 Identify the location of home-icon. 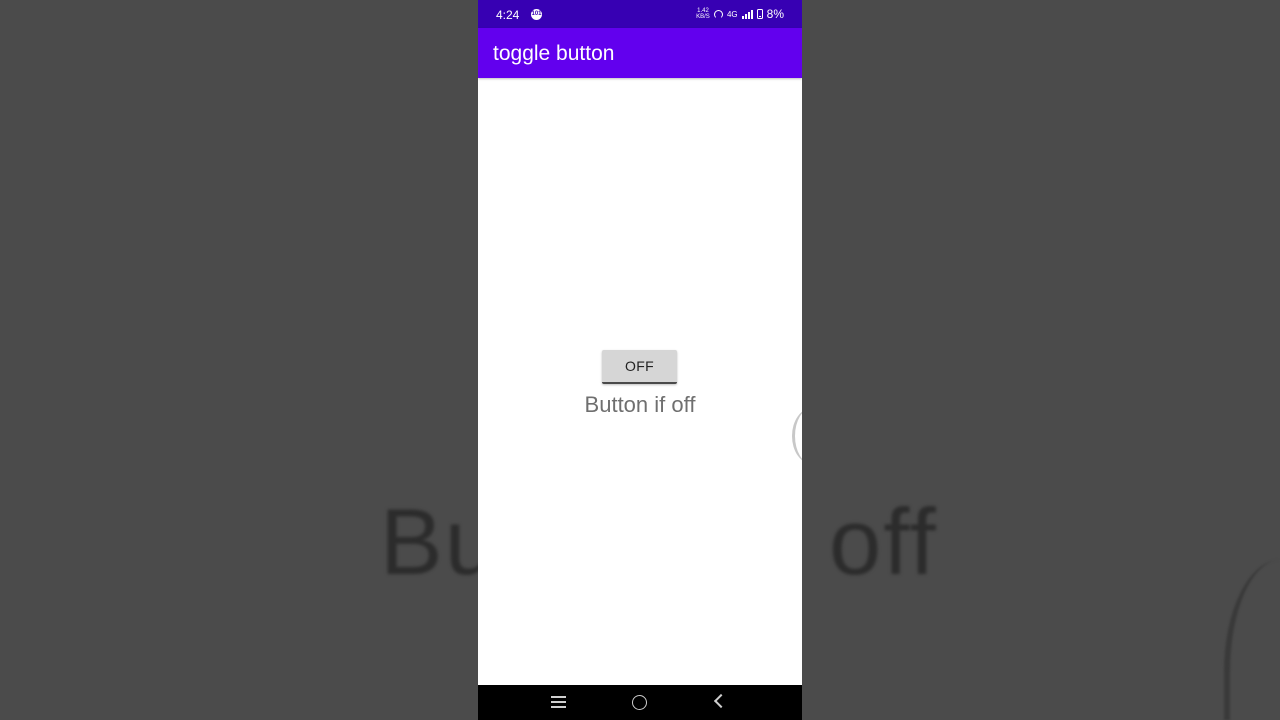
(639, 702).